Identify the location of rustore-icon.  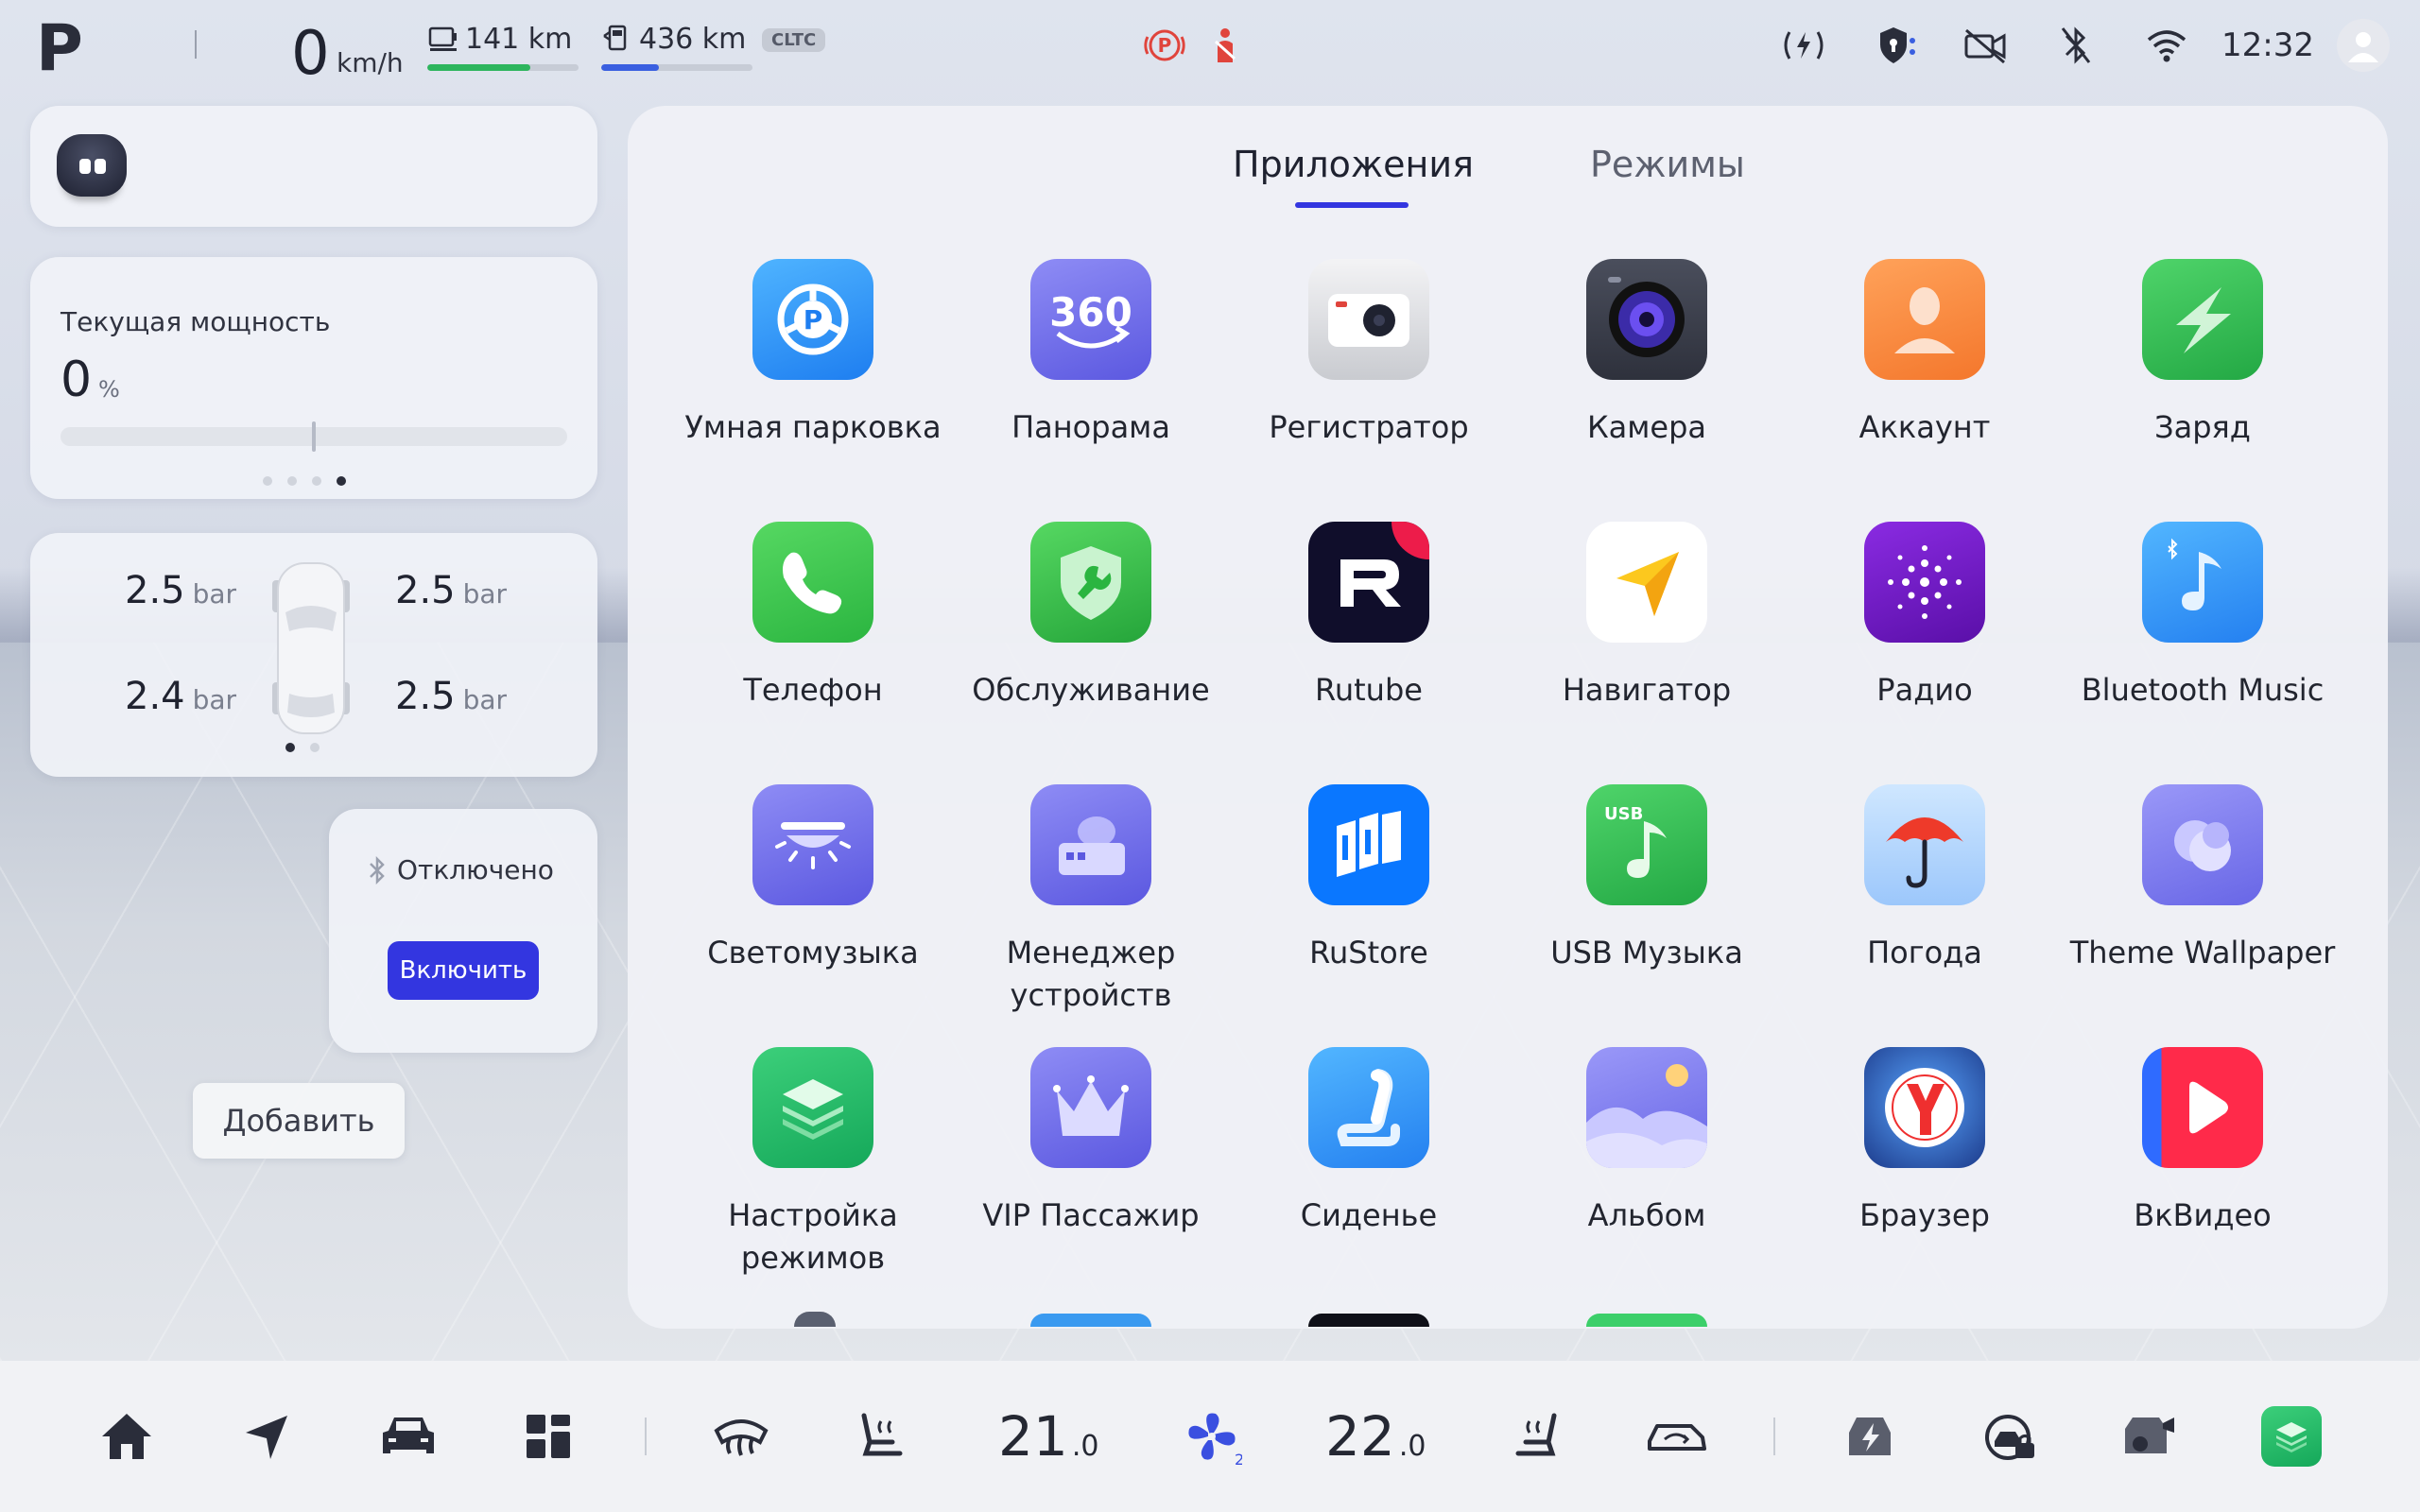
(1368, 844).